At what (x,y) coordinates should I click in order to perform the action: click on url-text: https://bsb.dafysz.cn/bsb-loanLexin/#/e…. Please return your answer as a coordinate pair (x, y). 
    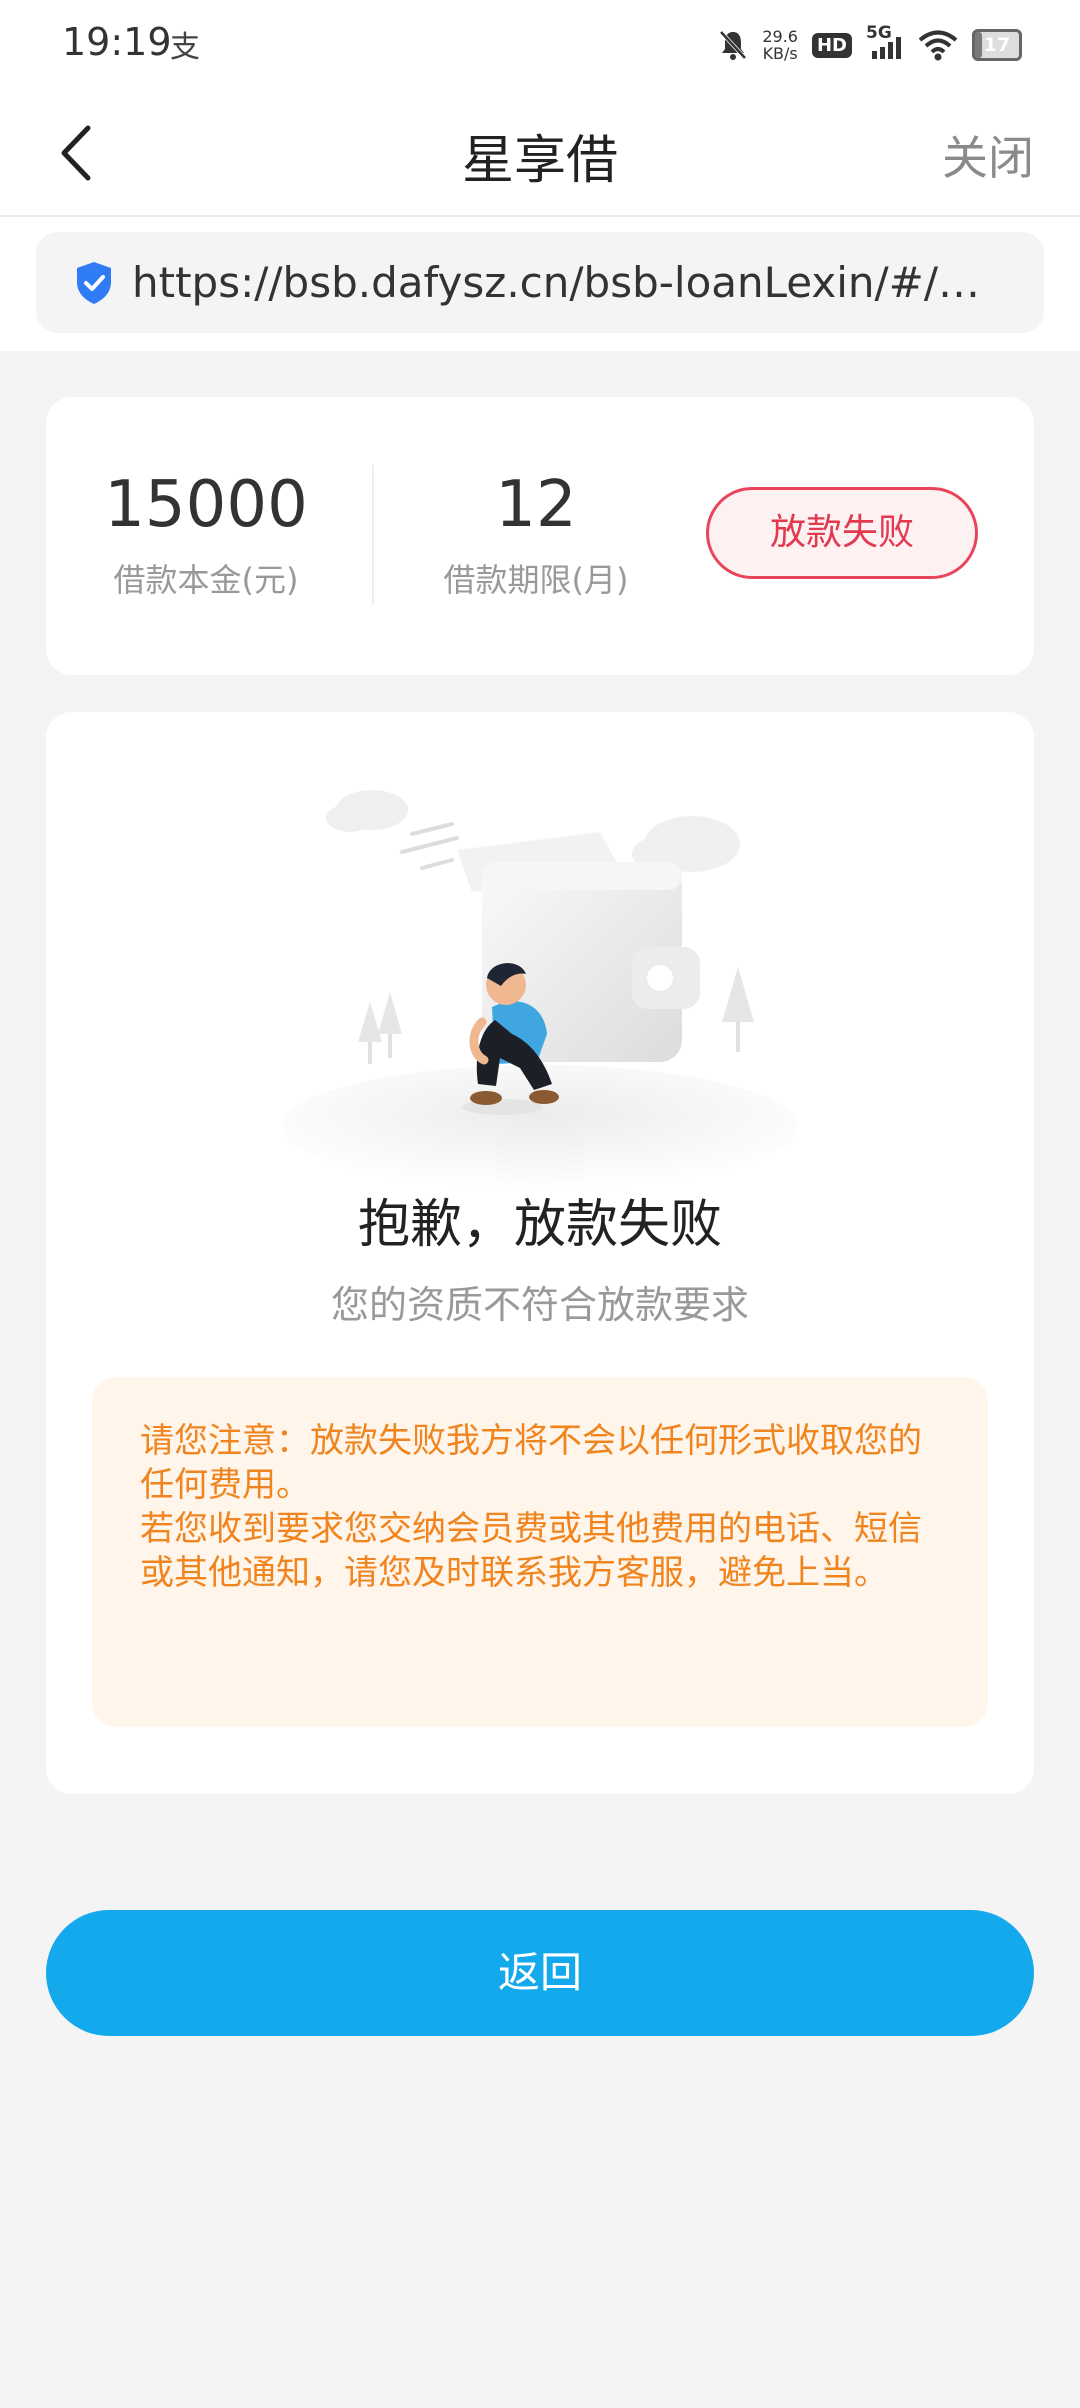
    Looking at the image, I should click on (567, 282).